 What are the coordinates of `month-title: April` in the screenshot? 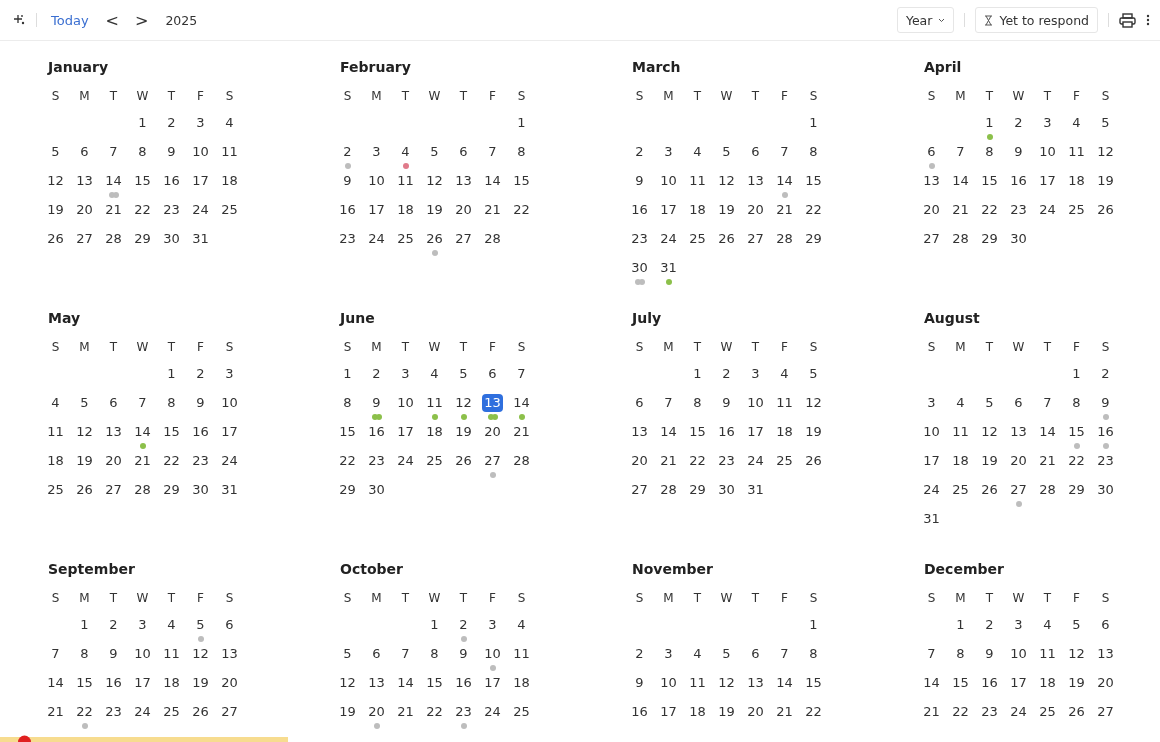 It's located at (1038, 67).